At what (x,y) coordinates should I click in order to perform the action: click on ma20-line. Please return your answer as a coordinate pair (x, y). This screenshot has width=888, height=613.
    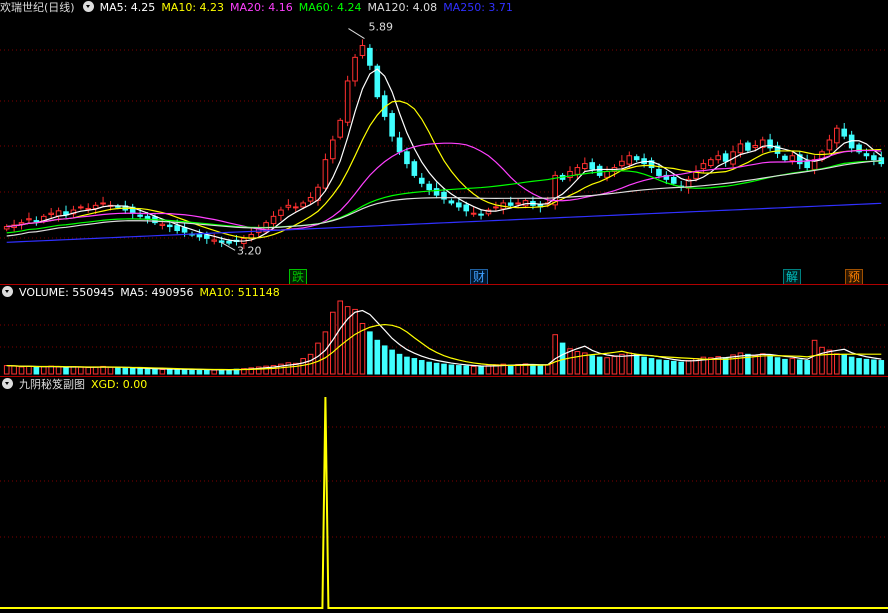
    Looking at the image, I should click on (444, 186).